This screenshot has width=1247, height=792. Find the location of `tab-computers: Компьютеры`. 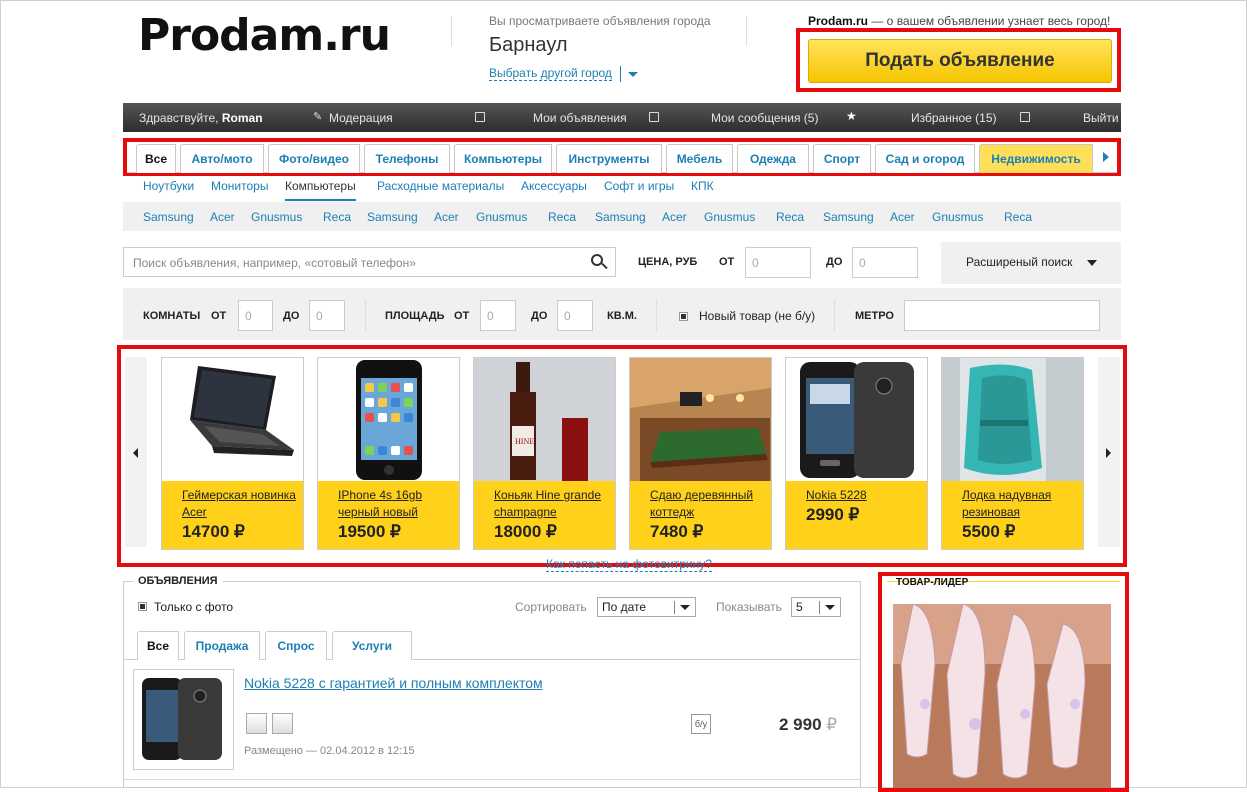

tab-computers: Компьютеры is located at coordinates (503, 158).